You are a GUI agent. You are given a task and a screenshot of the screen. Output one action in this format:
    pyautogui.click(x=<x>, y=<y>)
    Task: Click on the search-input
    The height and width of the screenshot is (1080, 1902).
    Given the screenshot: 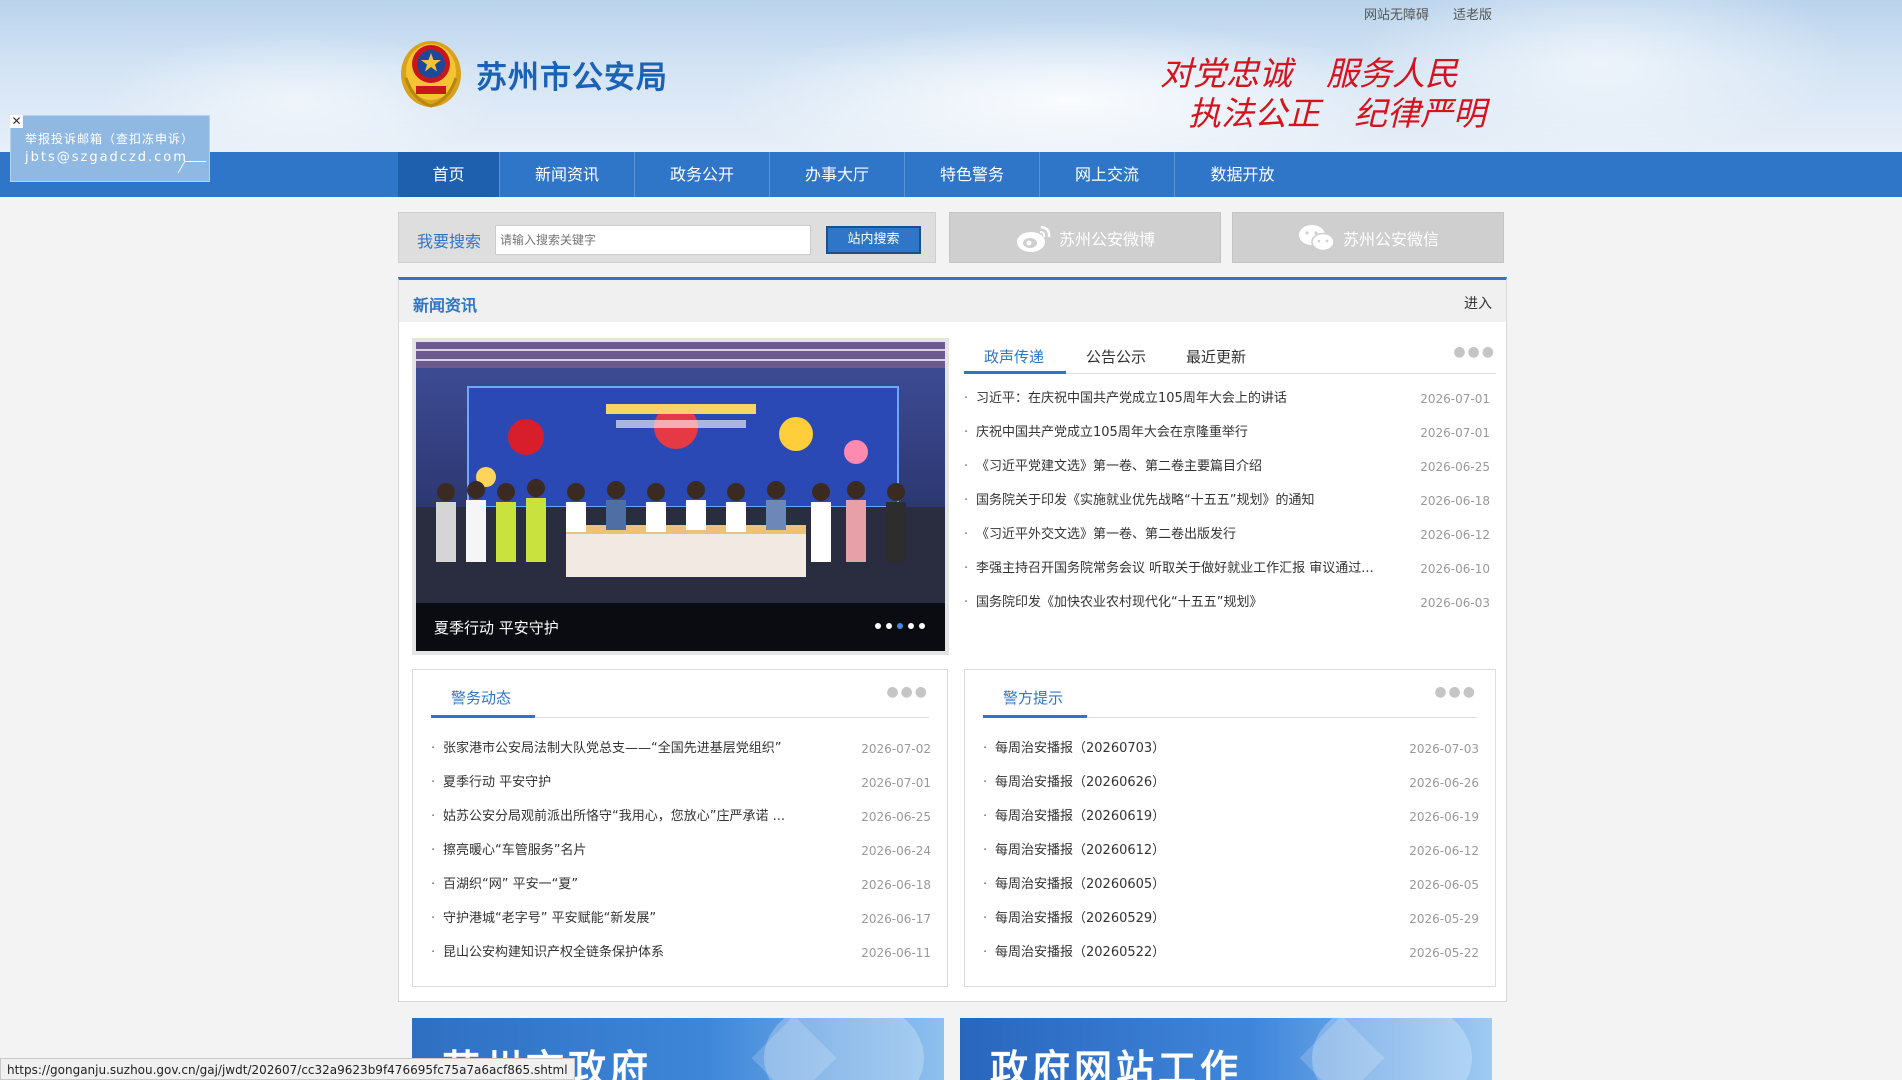 What is the action you would take?
    pyautogui.click(x=653, y=240)
    